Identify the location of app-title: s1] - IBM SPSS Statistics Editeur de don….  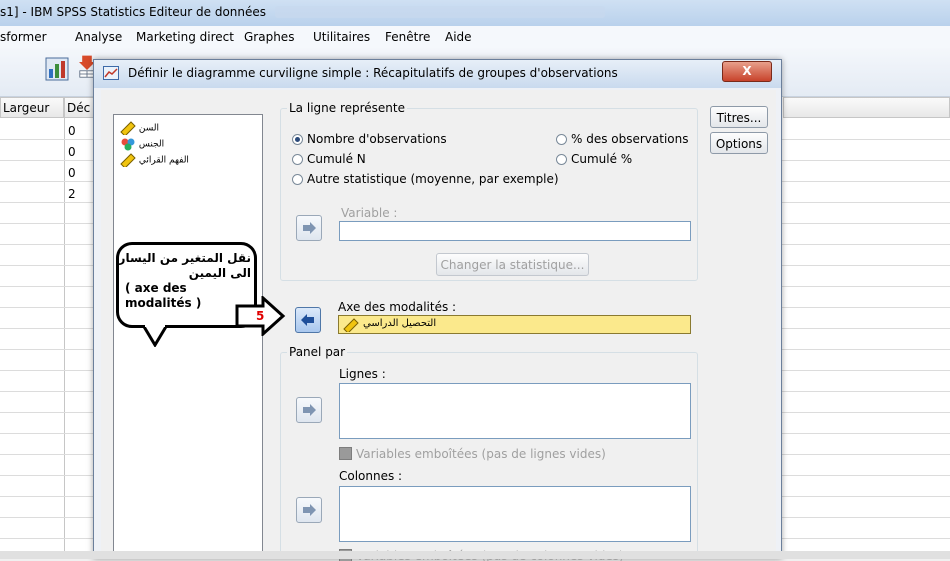
(133, 12).